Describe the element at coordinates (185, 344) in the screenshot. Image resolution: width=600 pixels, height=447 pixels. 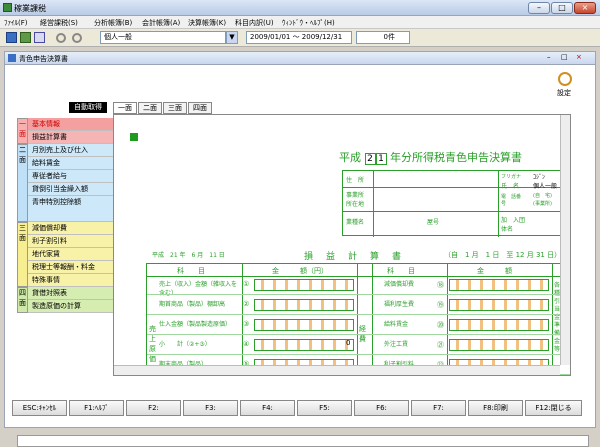
I see `left-row-label: 小 計（②+③）` at that location.